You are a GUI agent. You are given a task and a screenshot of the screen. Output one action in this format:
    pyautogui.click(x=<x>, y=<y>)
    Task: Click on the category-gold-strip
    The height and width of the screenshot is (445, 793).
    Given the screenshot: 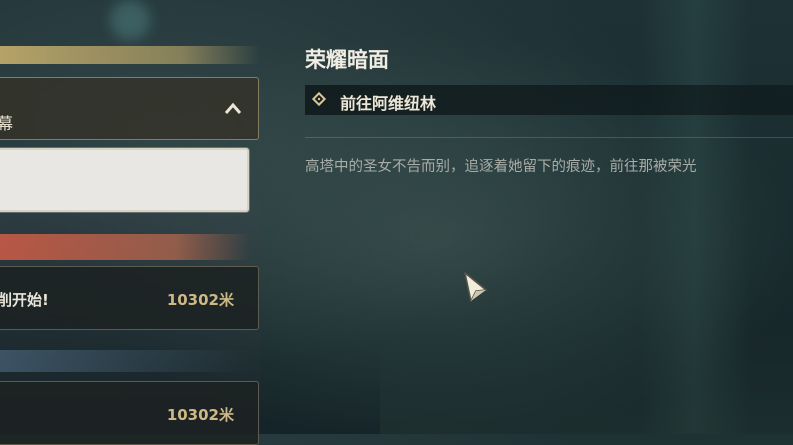 What is the action you would take?
    pyautogui.click(x=130, y=55)
    